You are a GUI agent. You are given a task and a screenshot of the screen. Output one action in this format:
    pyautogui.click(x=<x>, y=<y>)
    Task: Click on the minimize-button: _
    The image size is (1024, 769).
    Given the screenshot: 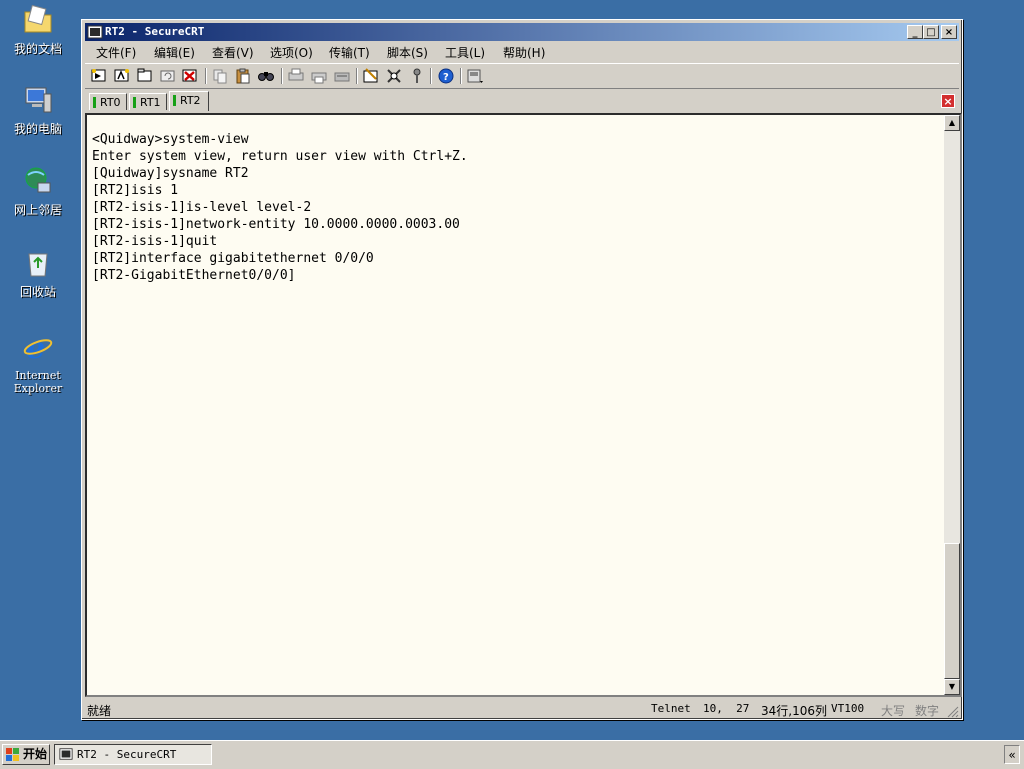 What is the action you would take?
    pyautogui.click(x=915, y=32)
    